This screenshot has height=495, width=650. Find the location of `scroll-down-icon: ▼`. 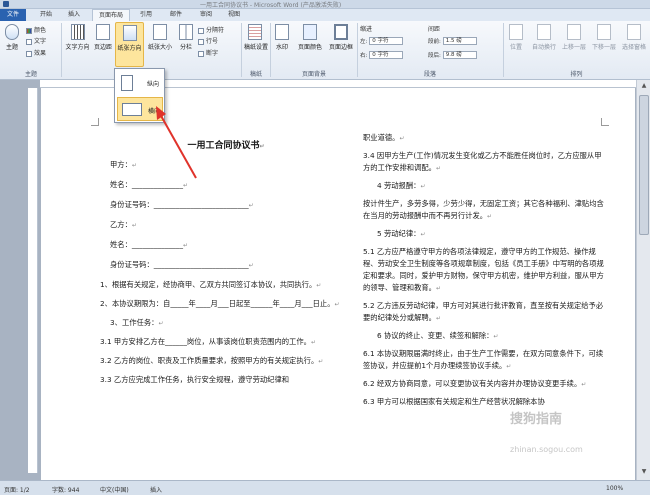

scroll-down-icon: ▼ is located at coordinates (644, 472).